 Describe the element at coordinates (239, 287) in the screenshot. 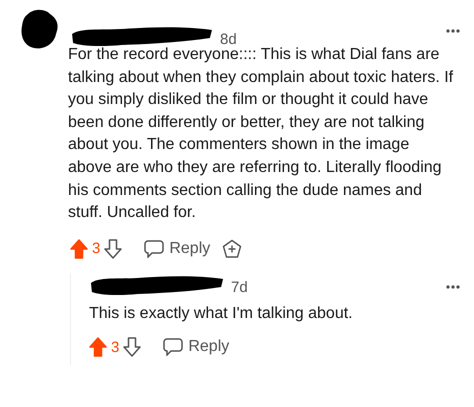

I see `comment-age: 7d` at that location.